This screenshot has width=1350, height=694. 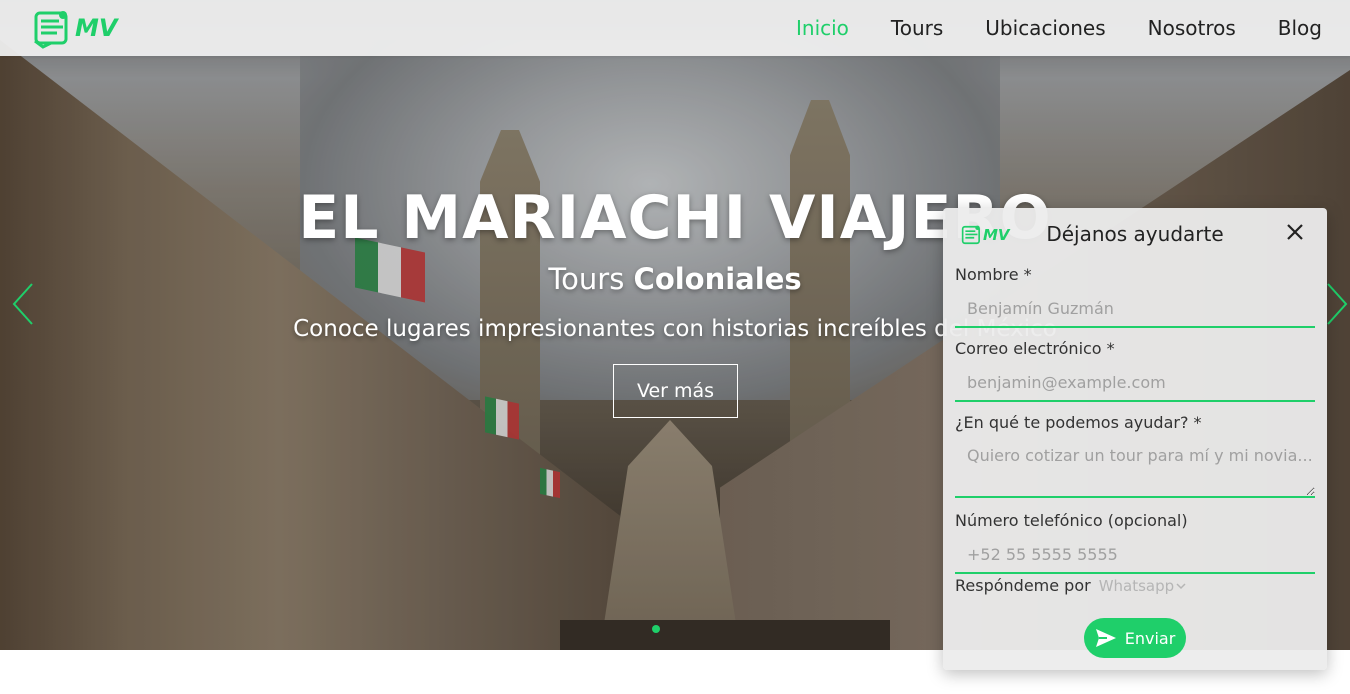 I want to click on send-icon, so click(x=1105, y=638).